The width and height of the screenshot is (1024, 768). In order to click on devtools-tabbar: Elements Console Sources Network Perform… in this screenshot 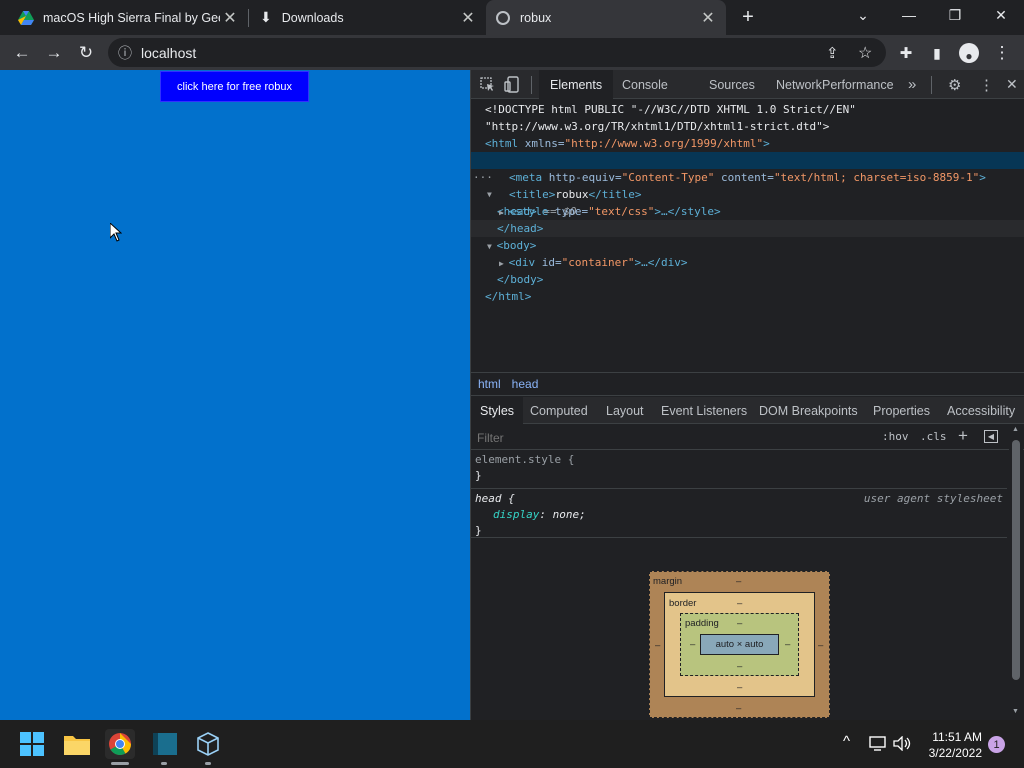, I will do `click(747, 84)`.